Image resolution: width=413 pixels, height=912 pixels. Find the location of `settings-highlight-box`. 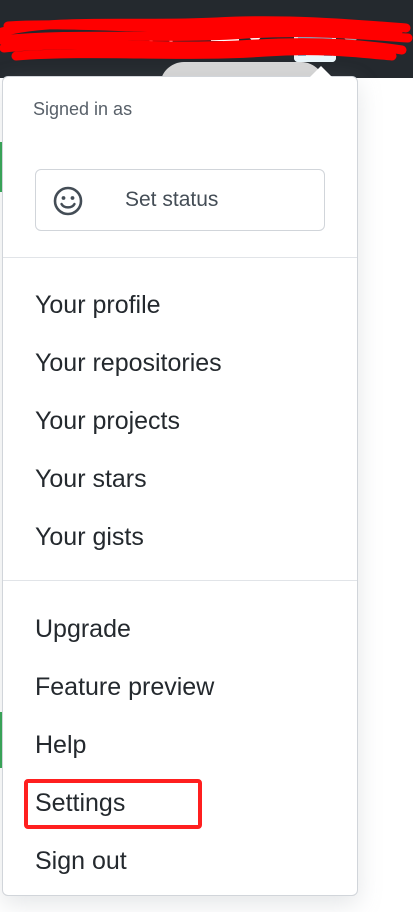

settings-highlight-box is located at coordinates (113, 804).